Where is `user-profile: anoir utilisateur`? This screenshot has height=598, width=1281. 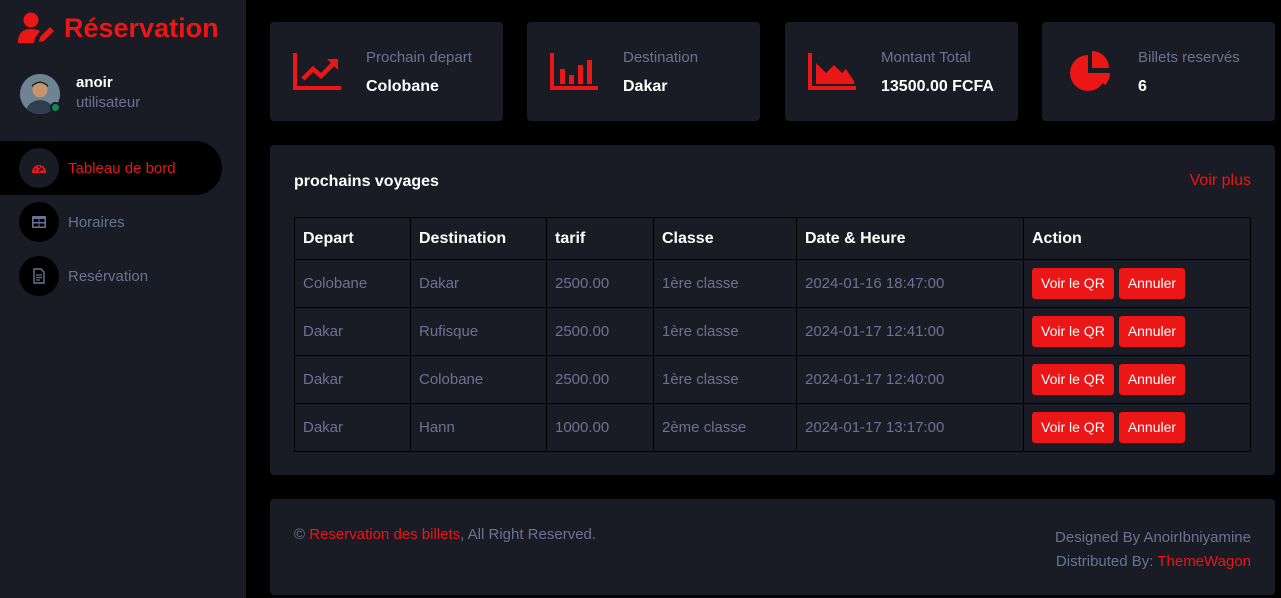
user-profile: anoir utilisateur is located at coordinates (80, 94).